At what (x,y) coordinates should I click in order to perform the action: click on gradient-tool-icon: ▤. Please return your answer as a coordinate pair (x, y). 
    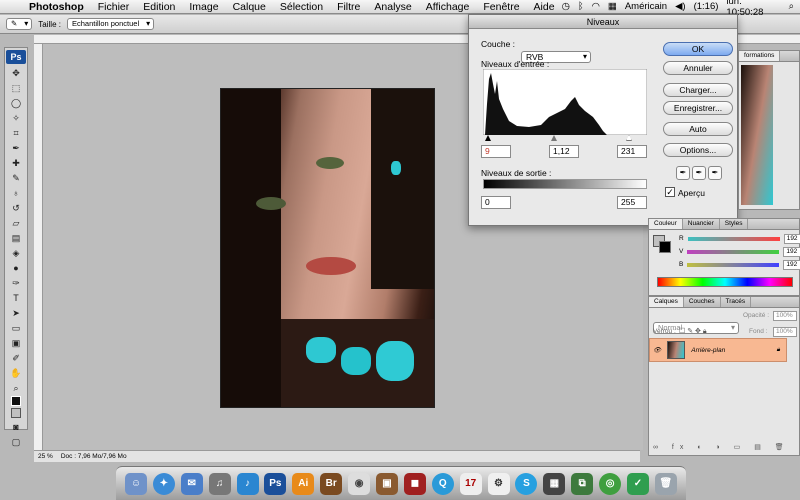
    Looking at the image, I should click on (16, 238).